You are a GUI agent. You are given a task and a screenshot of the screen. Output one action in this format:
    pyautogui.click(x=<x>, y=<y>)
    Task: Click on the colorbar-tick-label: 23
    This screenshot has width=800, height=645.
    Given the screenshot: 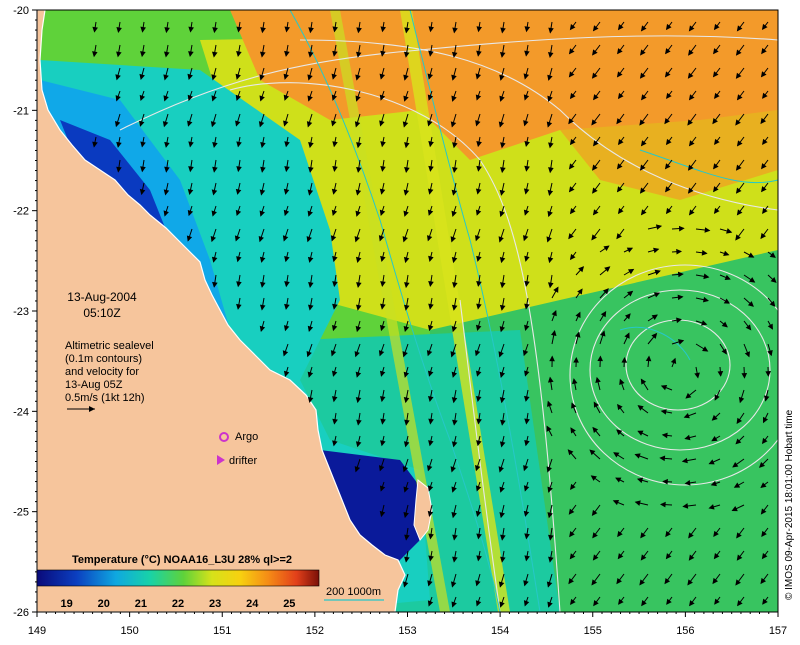 What is the action you would take?
    pyautogui.click(x=215, y=604)
    